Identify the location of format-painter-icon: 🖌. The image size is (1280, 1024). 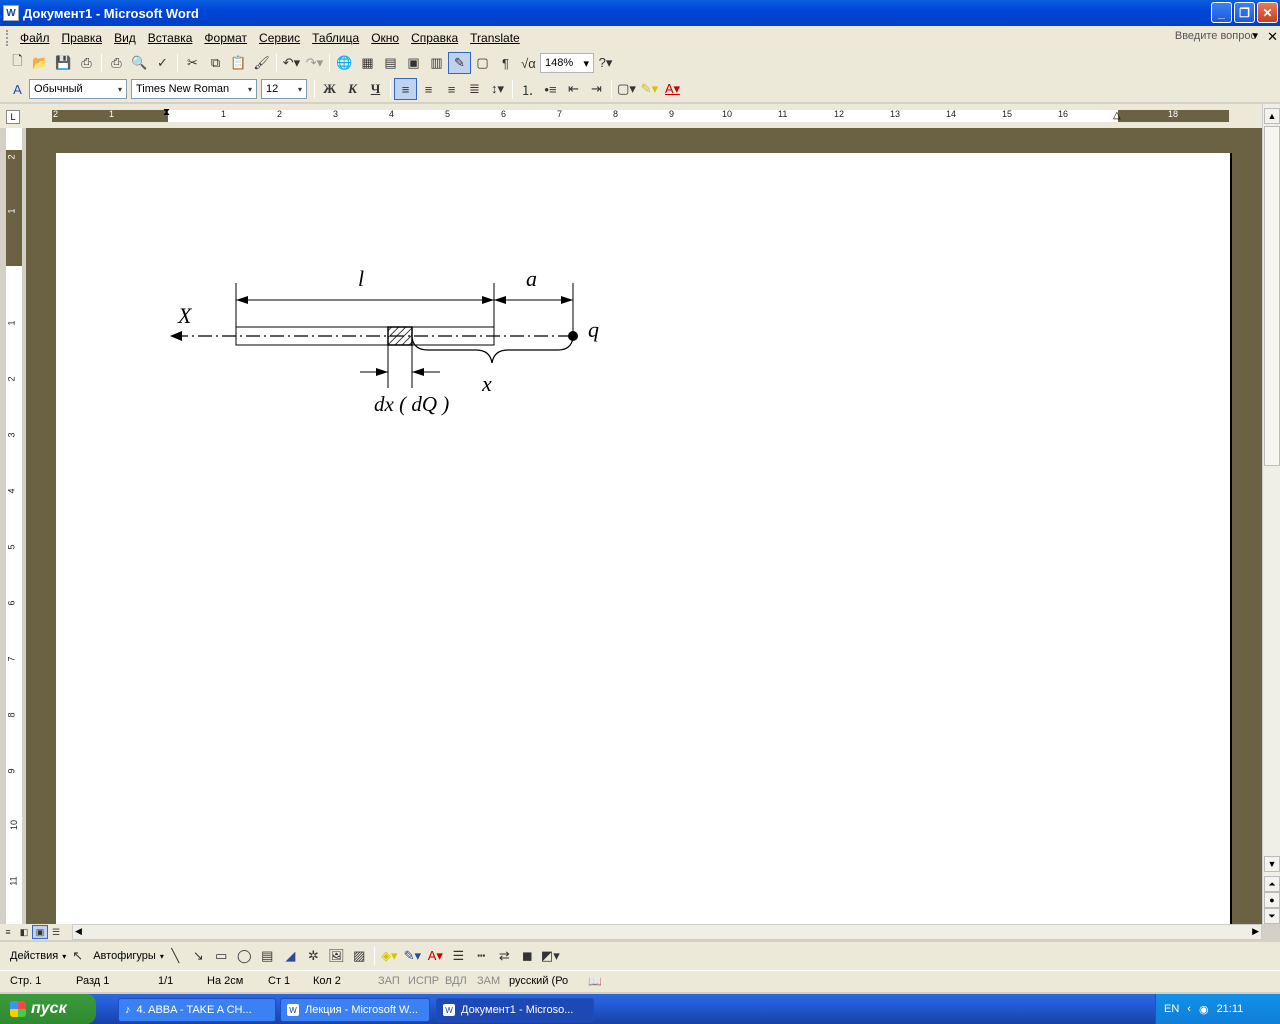
(261, 63).